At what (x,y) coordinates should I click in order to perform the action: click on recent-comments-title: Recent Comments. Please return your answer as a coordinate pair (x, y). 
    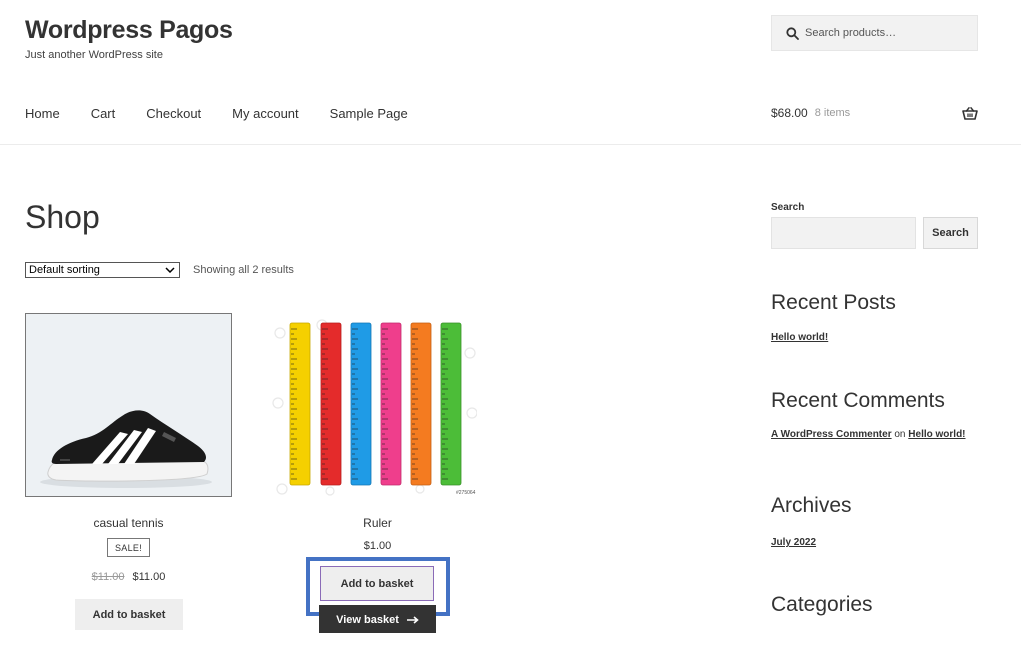
    Looking at the image, I should click on (858, 400).